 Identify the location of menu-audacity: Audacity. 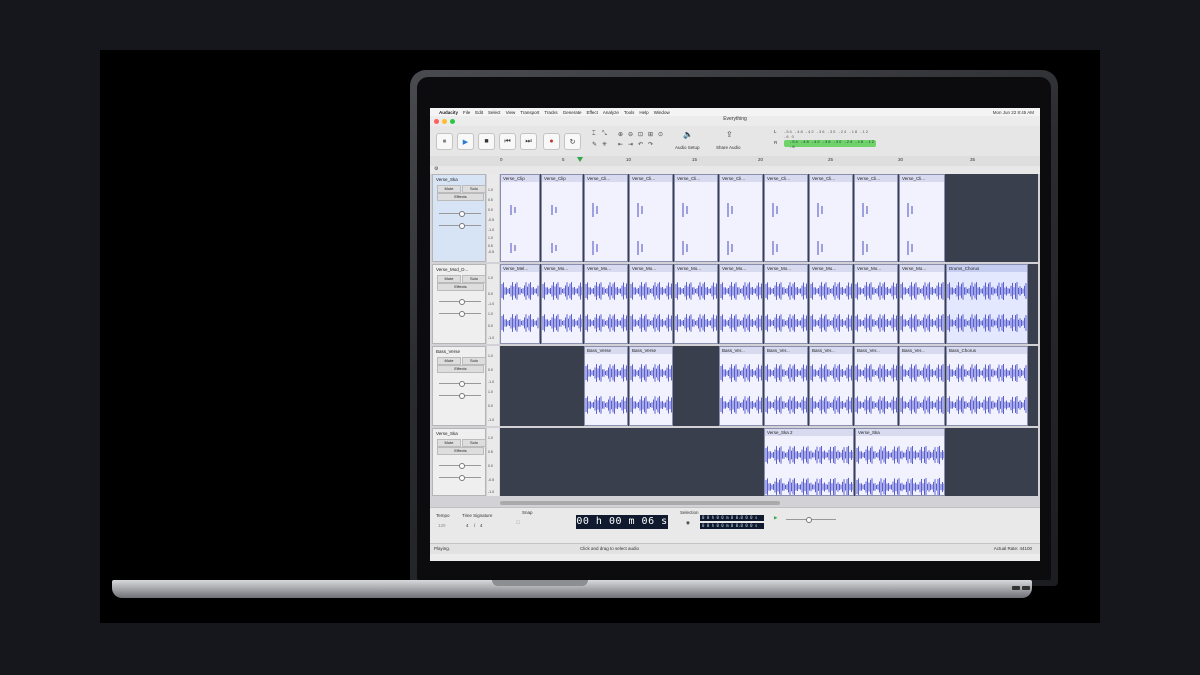
(448, 112).